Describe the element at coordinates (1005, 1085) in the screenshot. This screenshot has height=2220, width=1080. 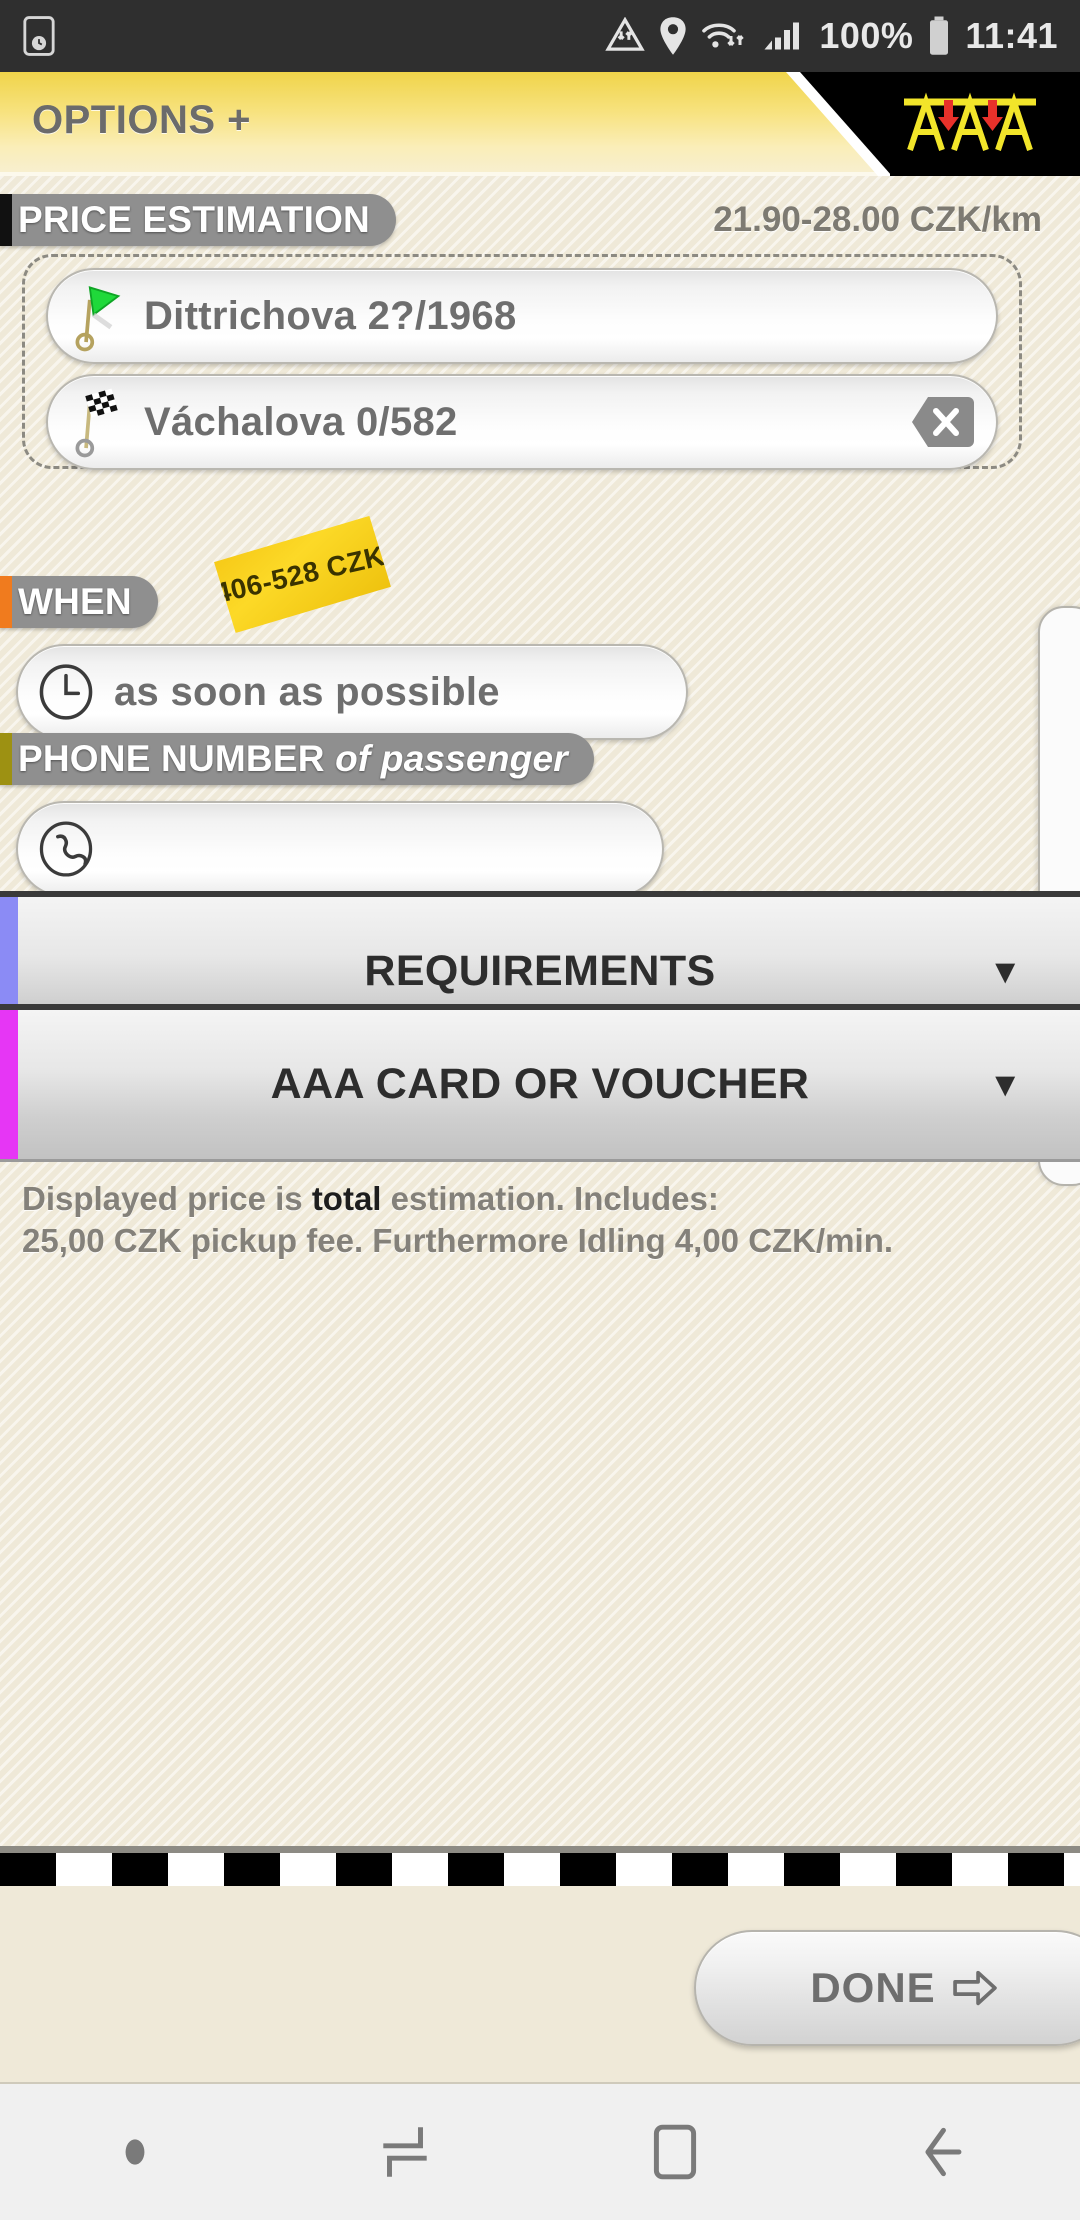
I see `chevron-down-icon-2: ▼` at that location.